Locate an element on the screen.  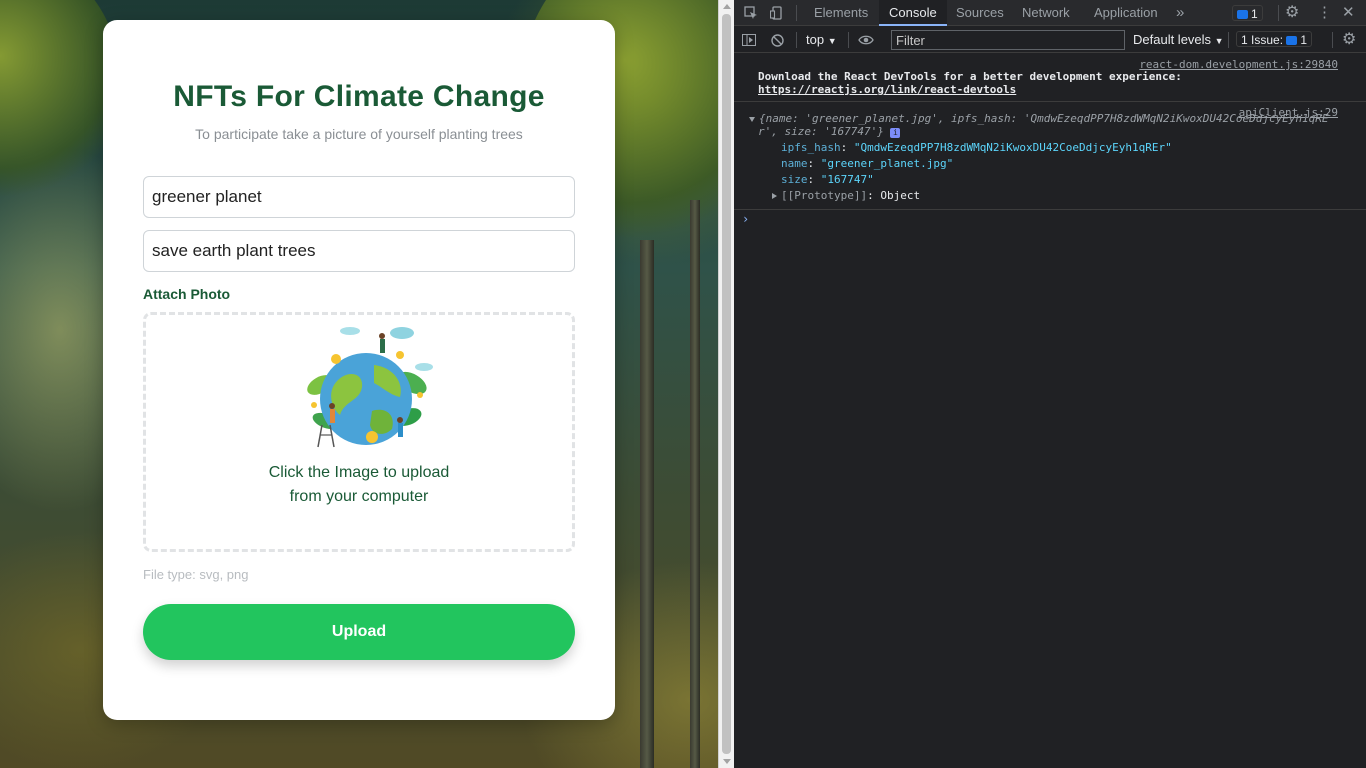
prototype-key: [[Prototype]] is located at coordinates (824, 195).